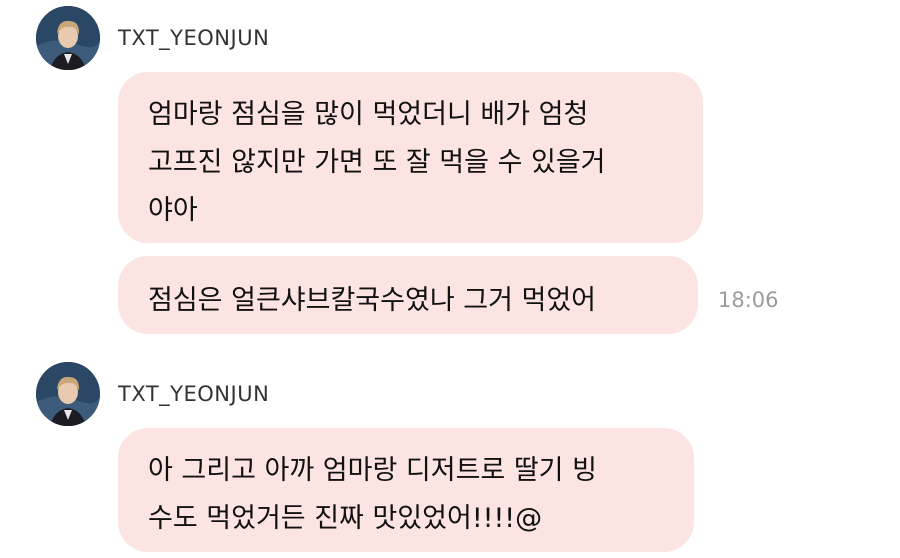  What do you see at coordinates (345, 518) in the screenshot?
I see `message-text: 수도 먹었거든 진짜 맛있었어!!!!@` at bounding box center [345, 518].